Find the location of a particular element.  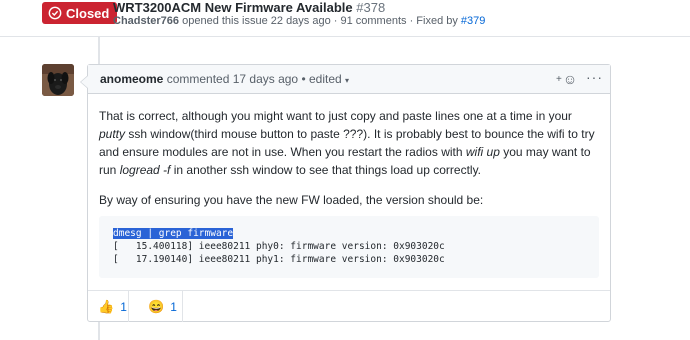

state-badge-closed: Closed is located at coordinates (80, 13).